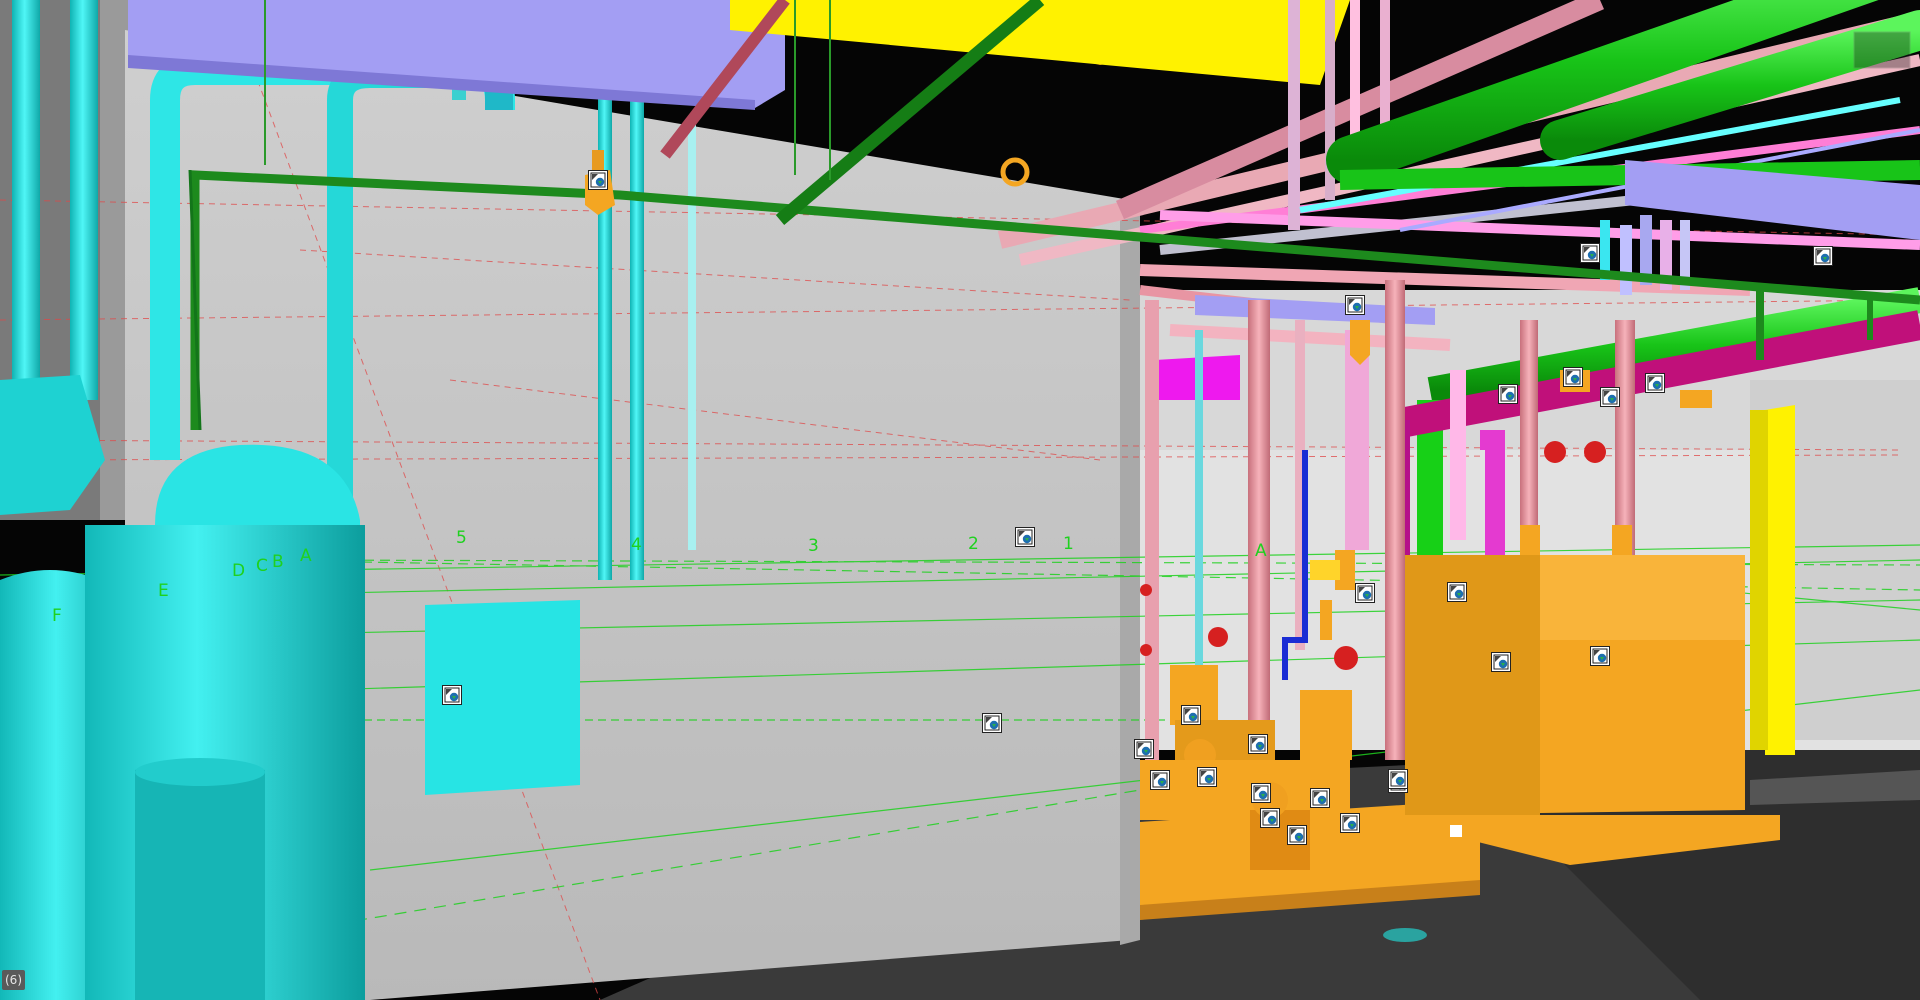  I want to click on steel-column-side, so click(1759, 580).